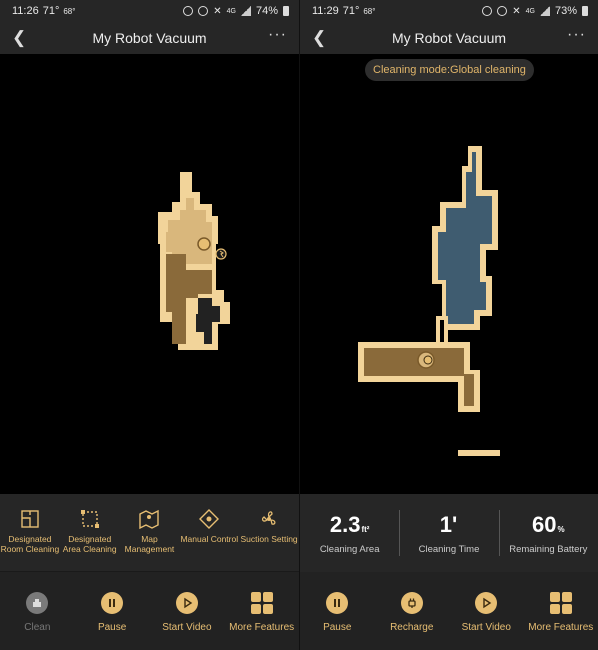  I want to click on stat-label: Cleaning Time, so click(449, 549).